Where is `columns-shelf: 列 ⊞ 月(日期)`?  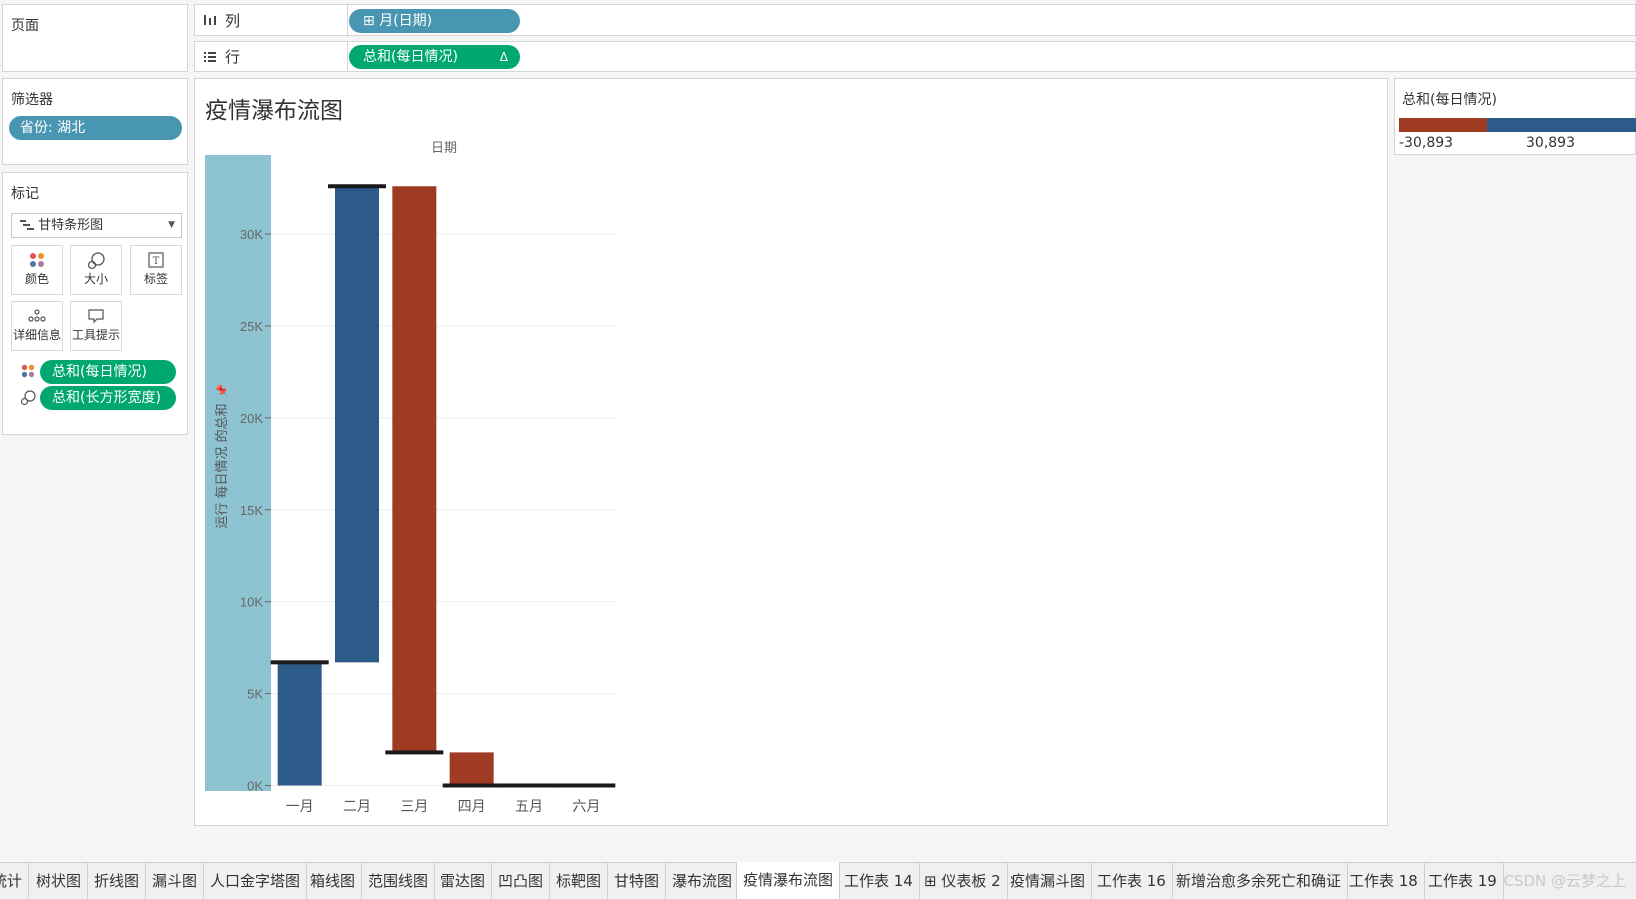 columns-shelf: 列 ⊞ 月(日期) is located at coordinates (915, 20).